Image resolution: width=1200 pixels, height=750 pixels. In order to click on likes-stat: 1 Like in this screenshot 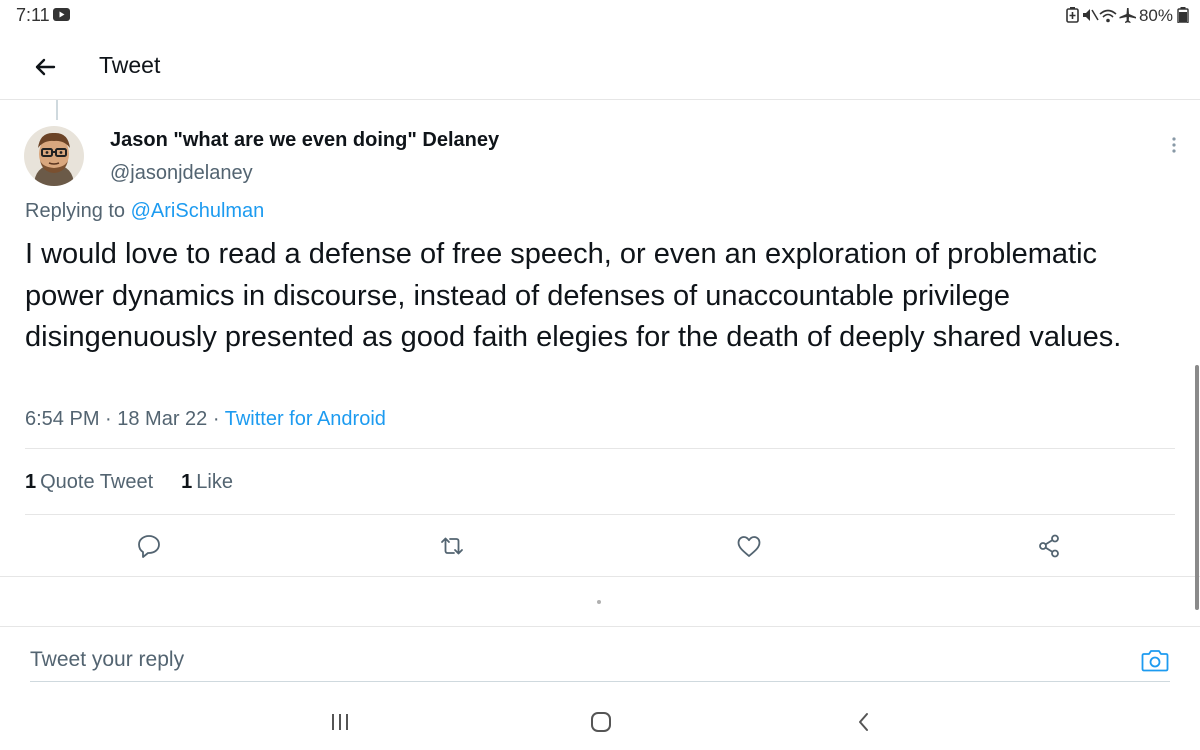, I will do `click(207, 482)`.